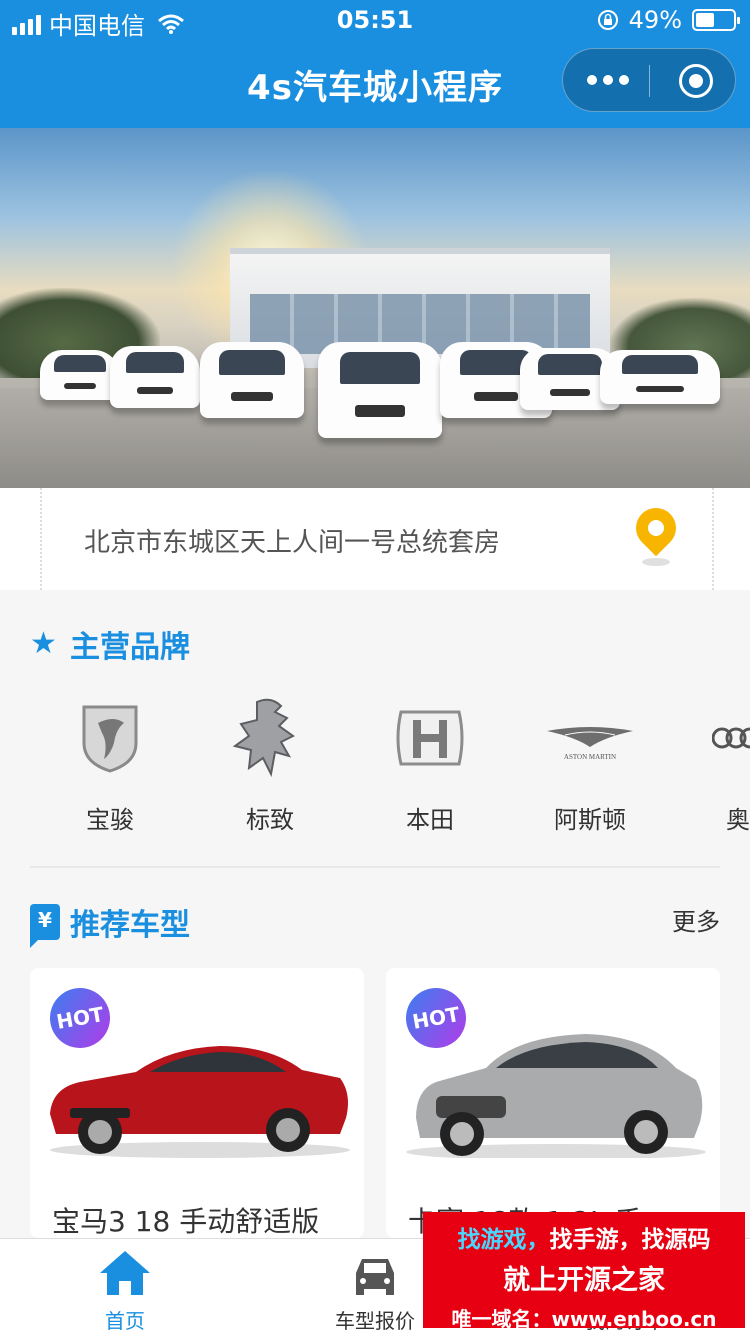 Image resolution: width=750 pixels, height=1334 pixels. I want to click on brand-item-honda: 本田, so click(430, 762).